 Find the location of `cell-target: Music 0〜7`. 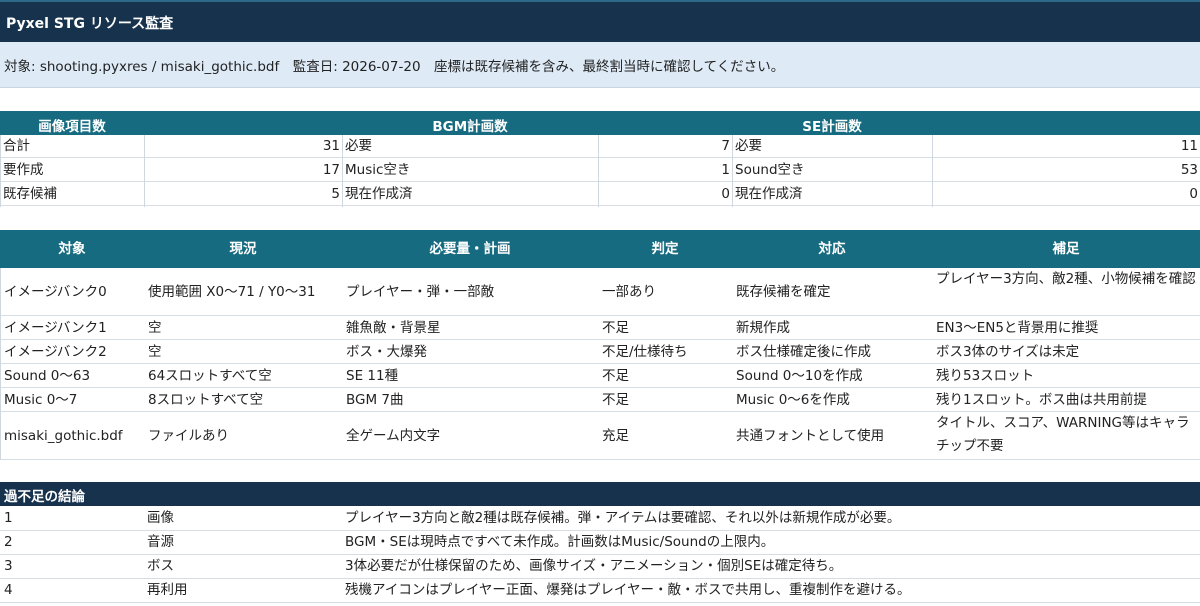

cell-target: Music 0〜7 is located at coordinates (72, 400).